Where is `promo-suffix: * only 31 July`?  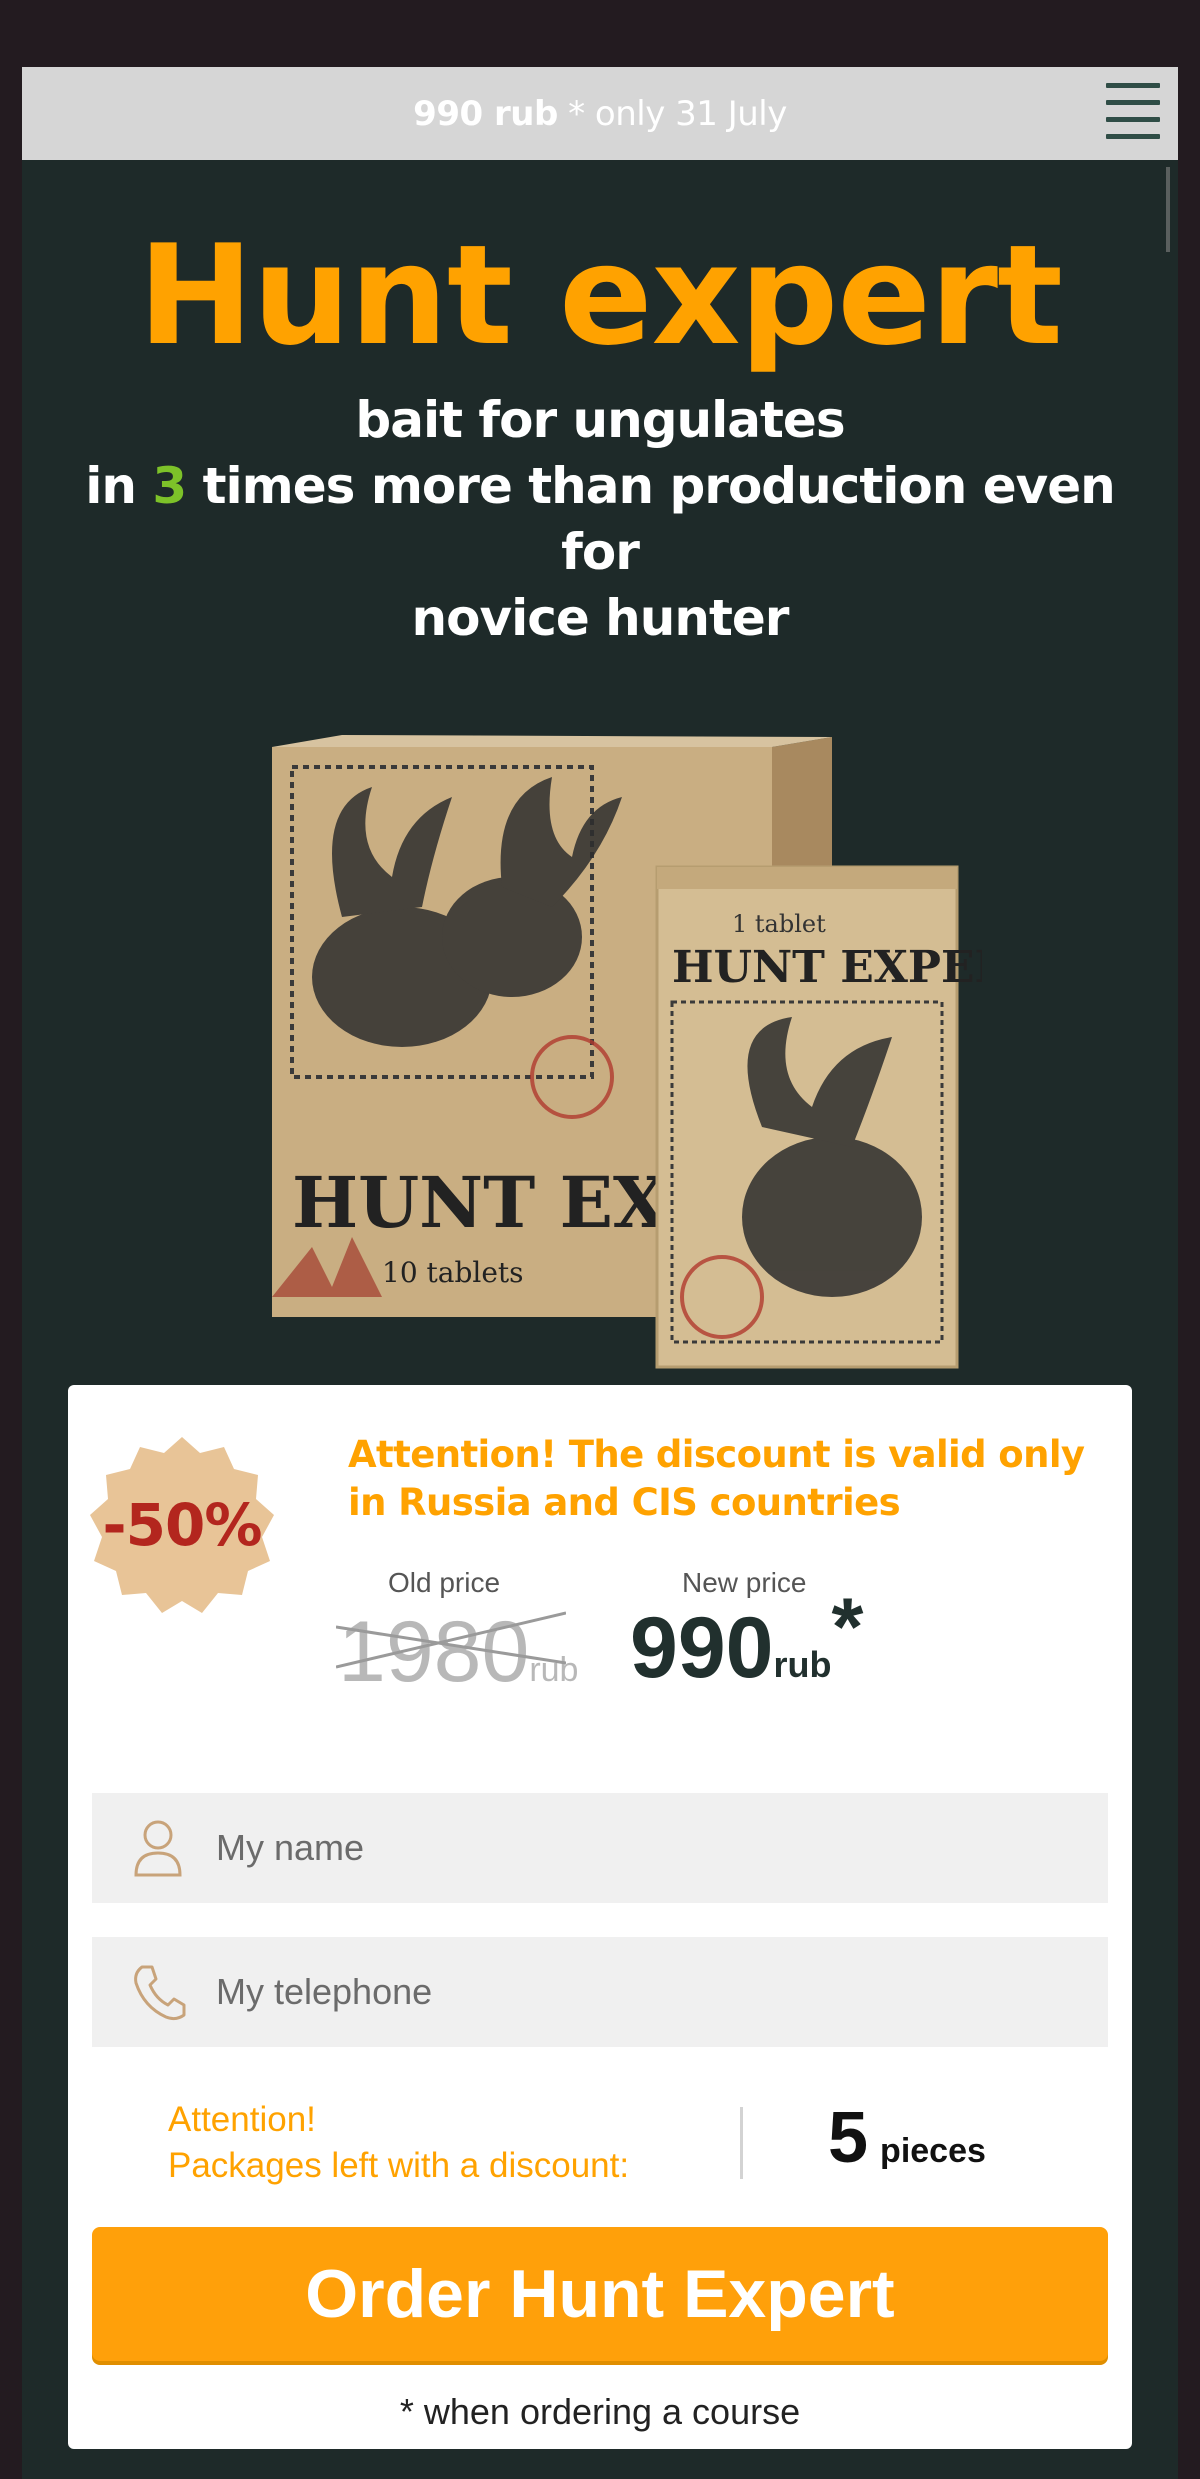 promo-suffix: * only 31 July is located at coordinates (672, 113).